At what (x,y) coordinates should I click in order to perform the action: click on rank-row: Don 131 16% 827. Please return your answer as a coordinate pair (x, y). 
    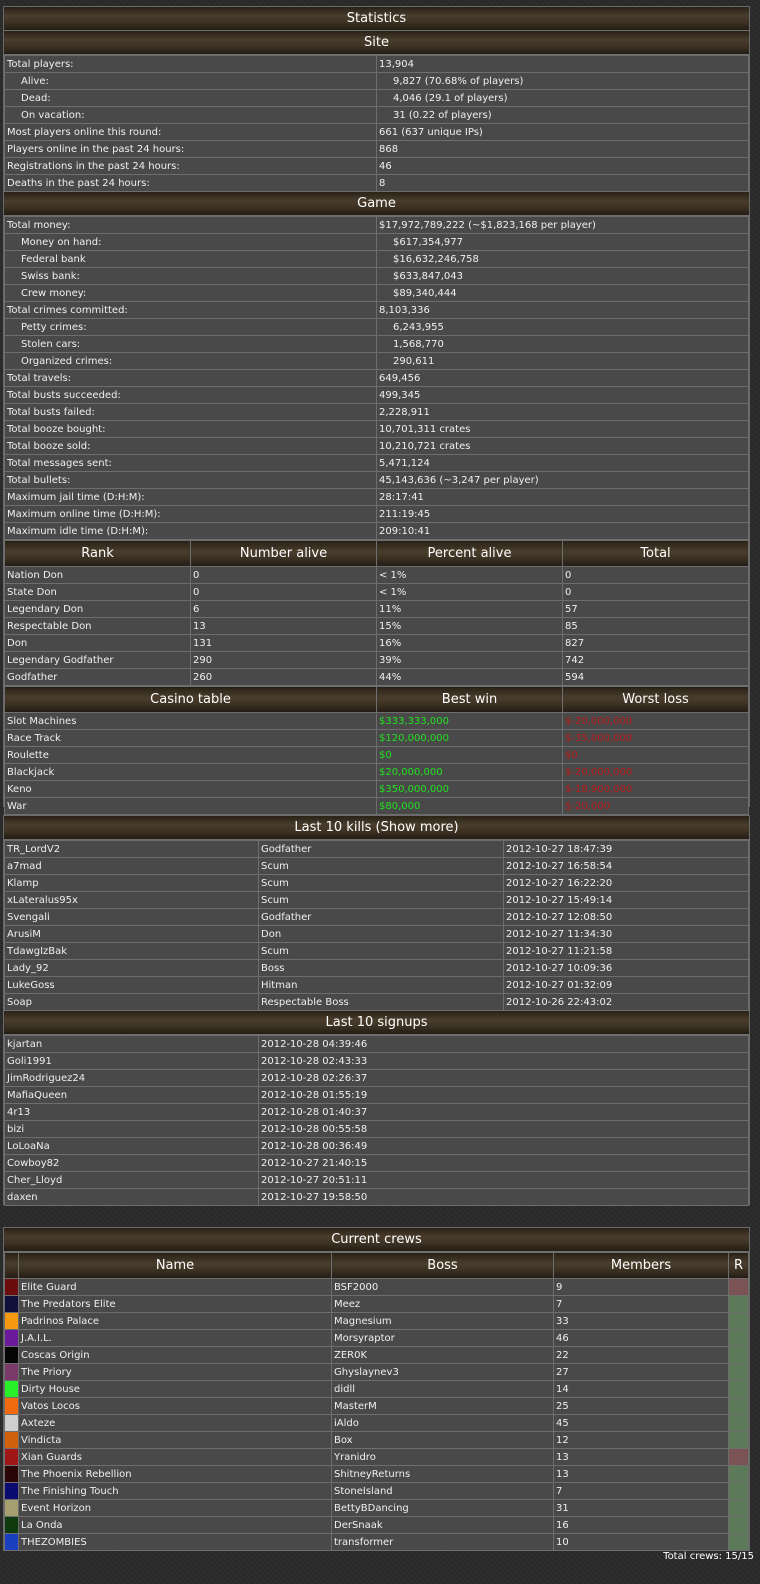
    Looking at the image, I should click on (376, 643).